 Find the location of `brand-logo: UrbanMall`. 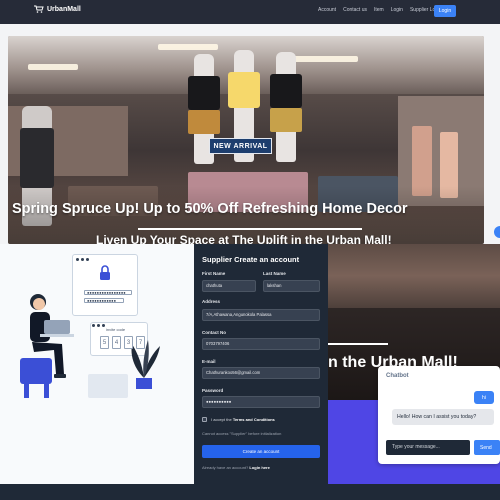

brand-logo: UrbanMall is located at coordinates (57, 9).